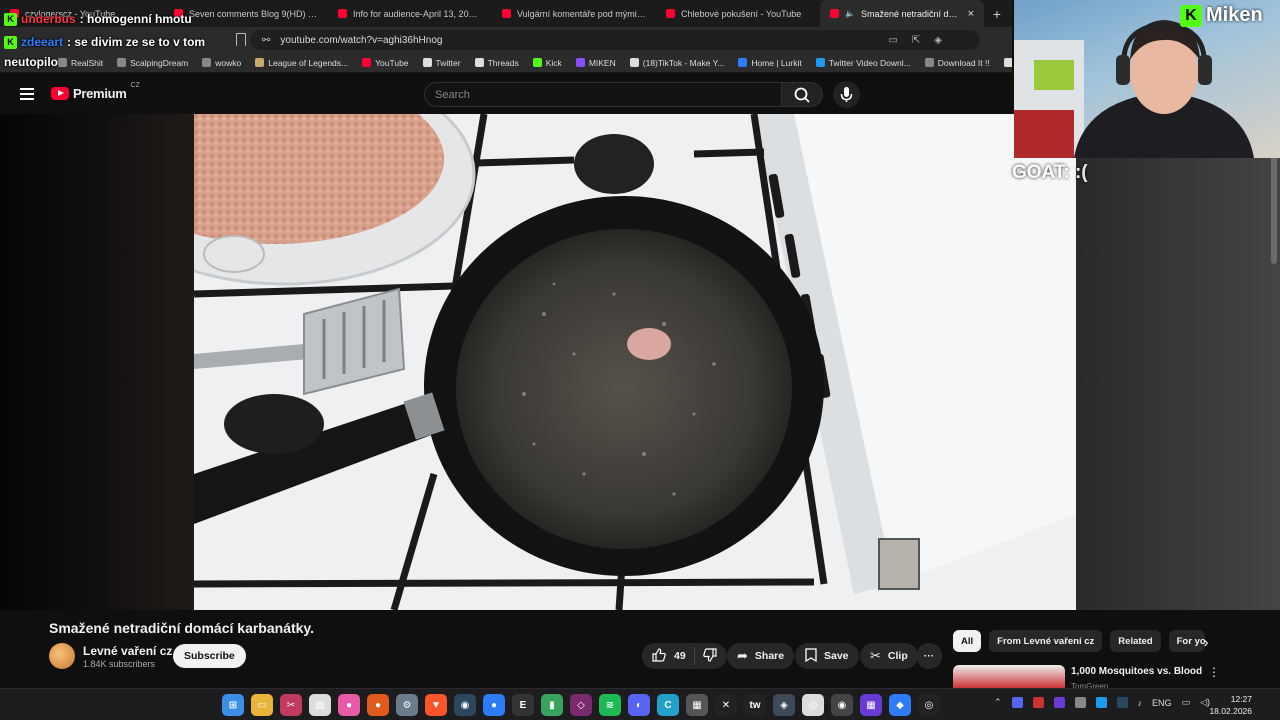 The height and width of the screenshot is (720, 1280). I want to click on bookmark-item: AI Dungeon, so click(1007, 63).